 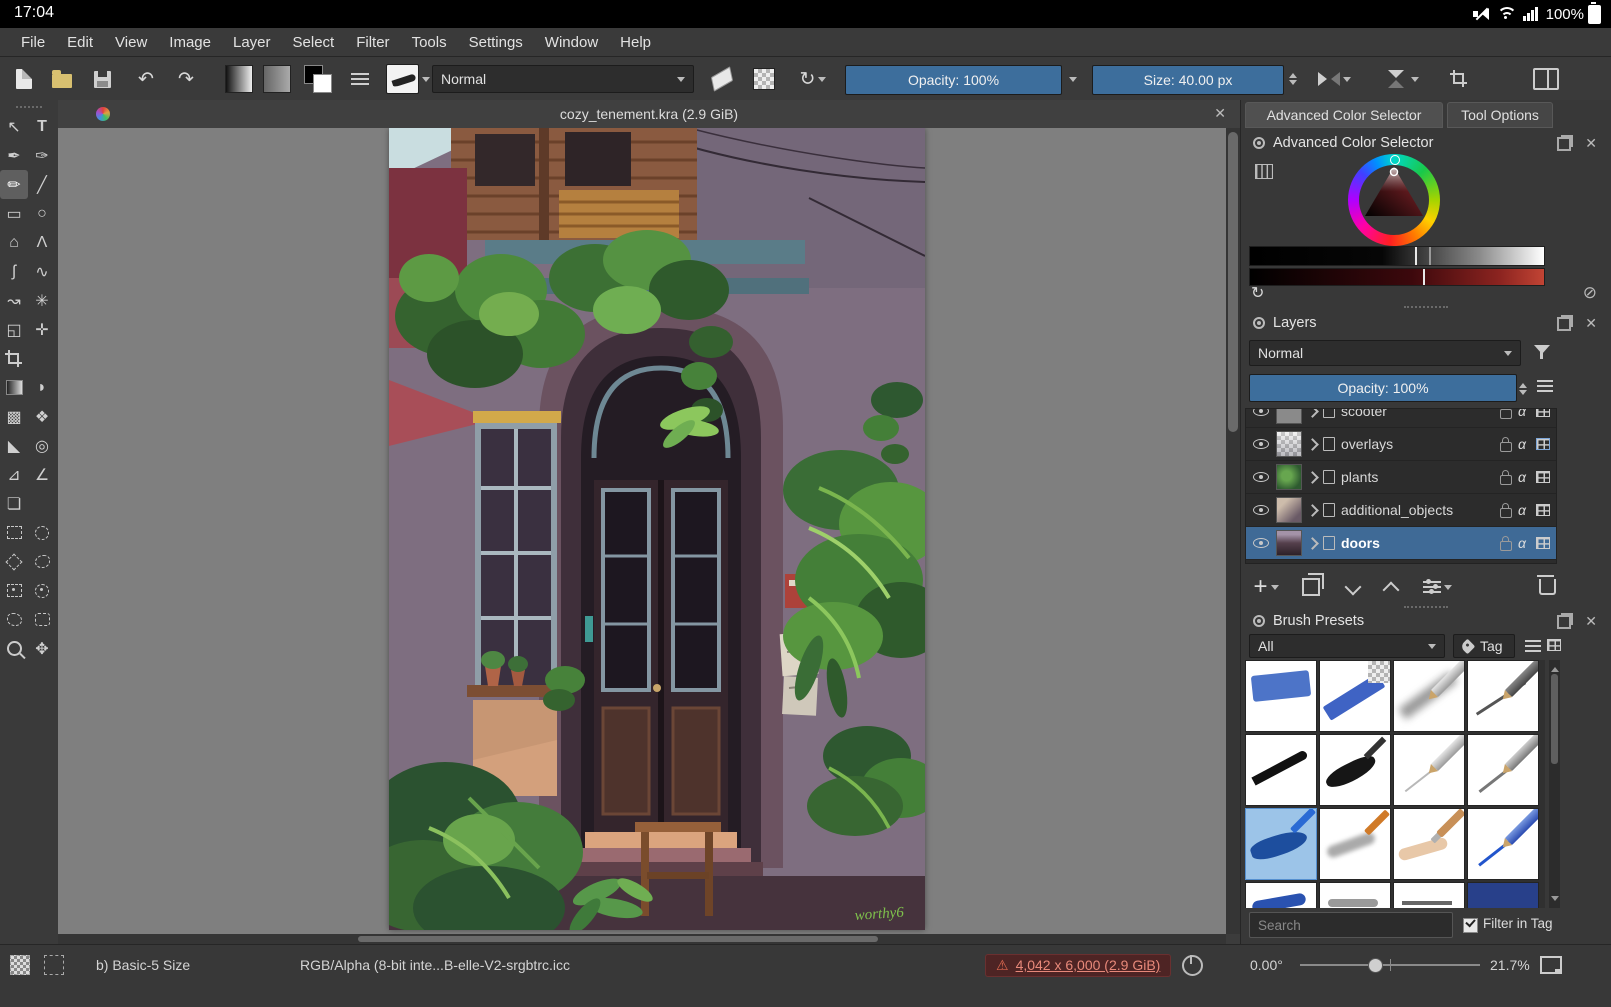 I want to click on color-wheel, so click(x=1394, y=200).